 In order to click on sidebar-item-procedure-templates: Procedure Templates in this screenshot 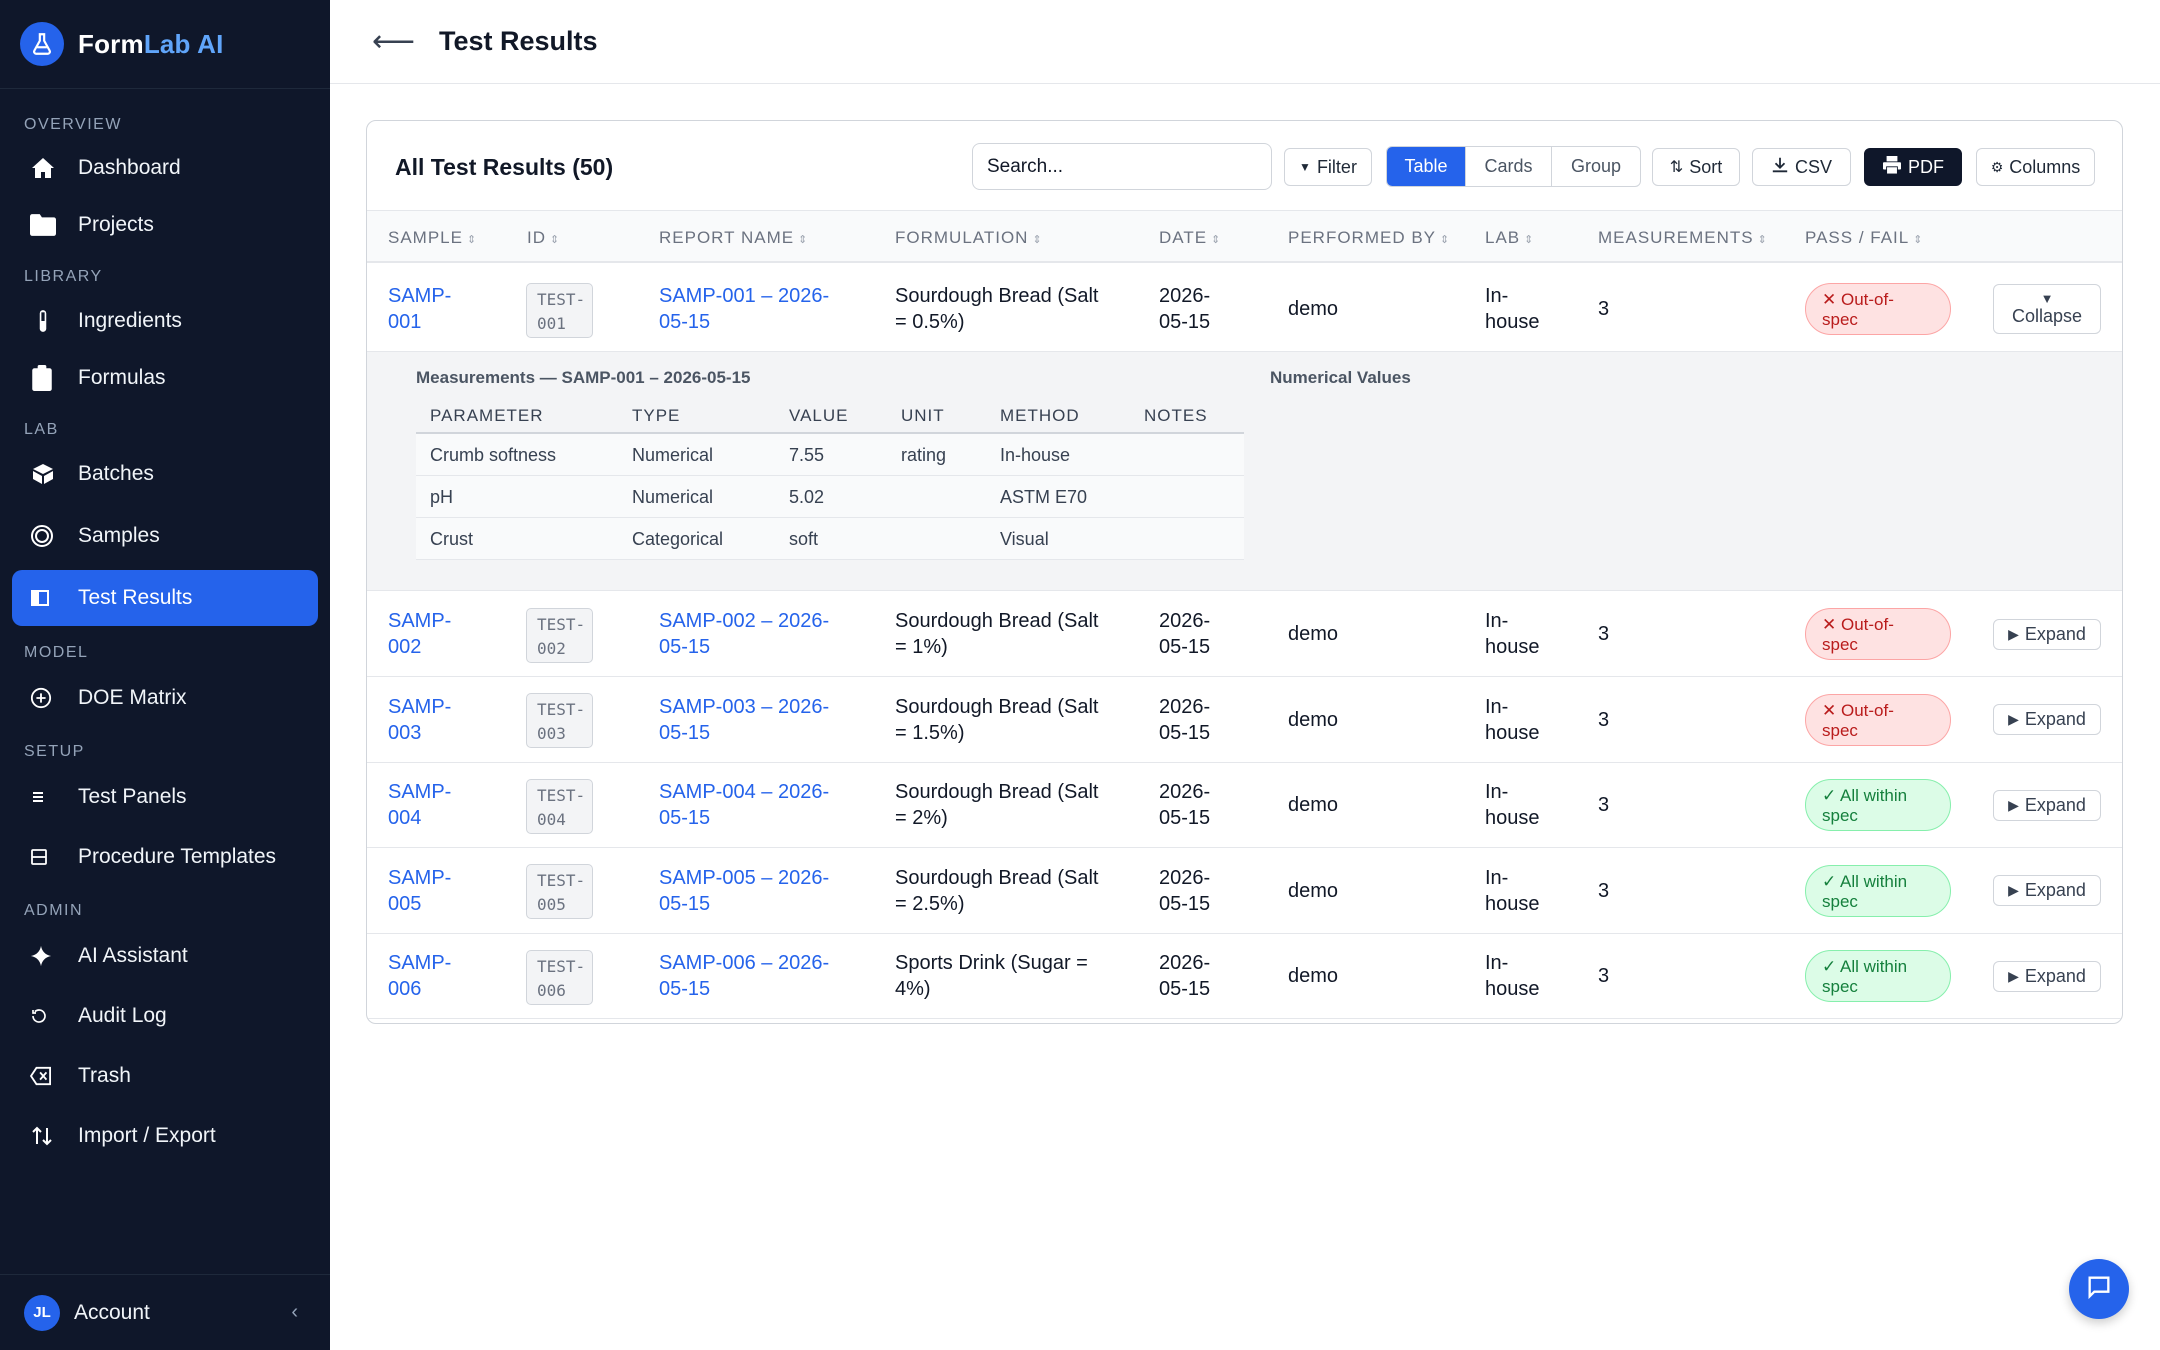, I will do `click(165, 857)`.